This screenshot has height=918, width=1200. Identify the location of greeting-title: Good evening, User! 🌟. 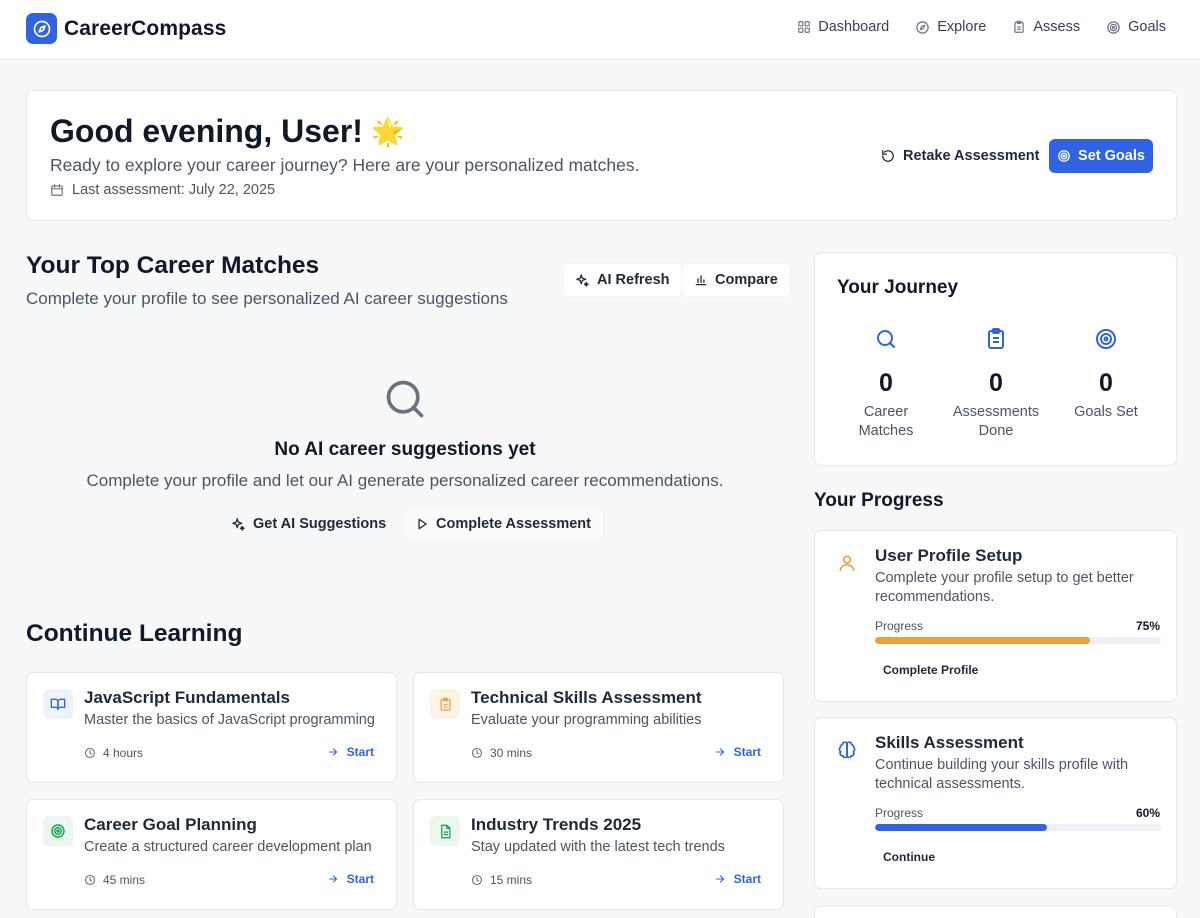
(227, 131).